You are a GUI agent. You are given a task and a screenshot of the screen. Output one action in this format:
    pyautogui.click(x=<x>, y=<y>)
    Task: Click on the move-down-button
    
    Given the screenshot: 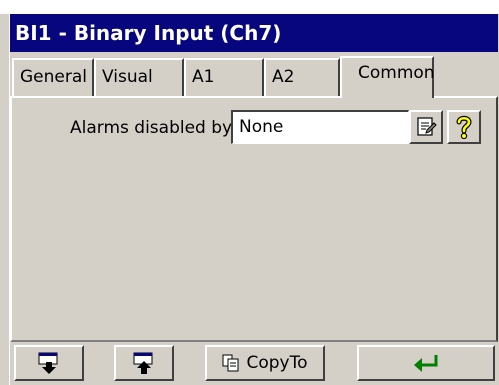 What is the action you would take?
    pyautogui.click(x=49, y=363)
    